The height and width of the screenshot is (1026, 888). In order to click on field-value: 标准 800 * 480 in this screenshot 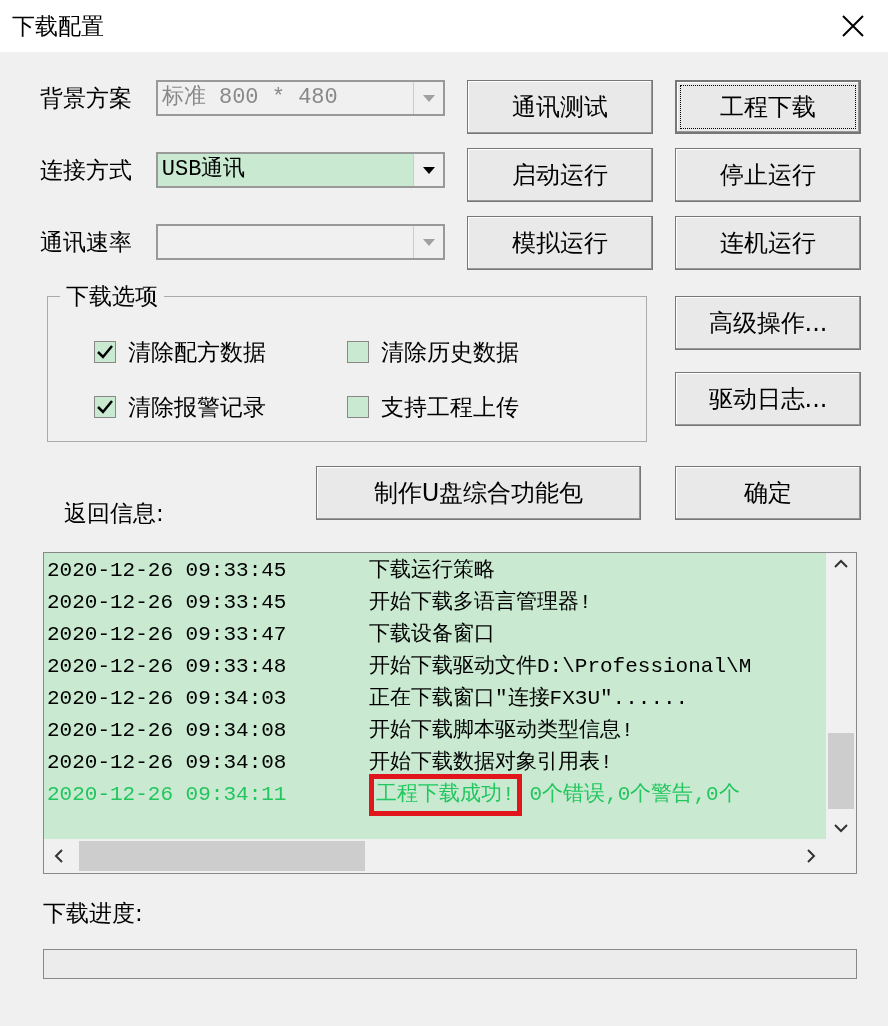, I will do `click(249, 98)`.